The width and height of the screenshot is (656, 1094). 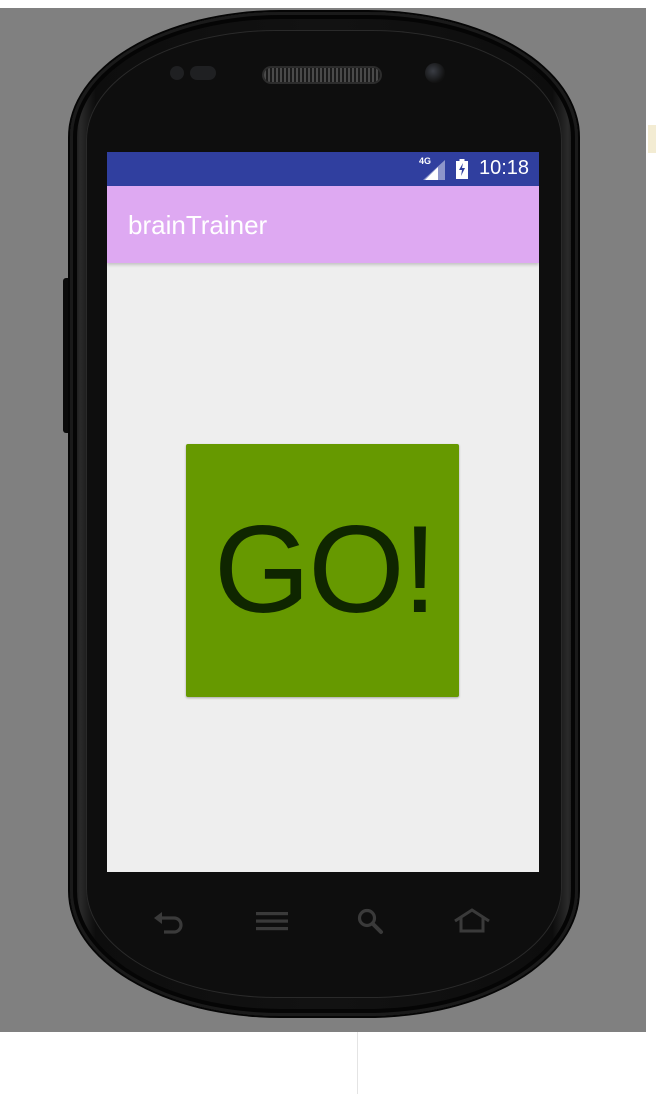 What do you see at coordinates (322, 75) in the screenshot?
I see `earpiece-speaker` at bounding box center [322, 75].